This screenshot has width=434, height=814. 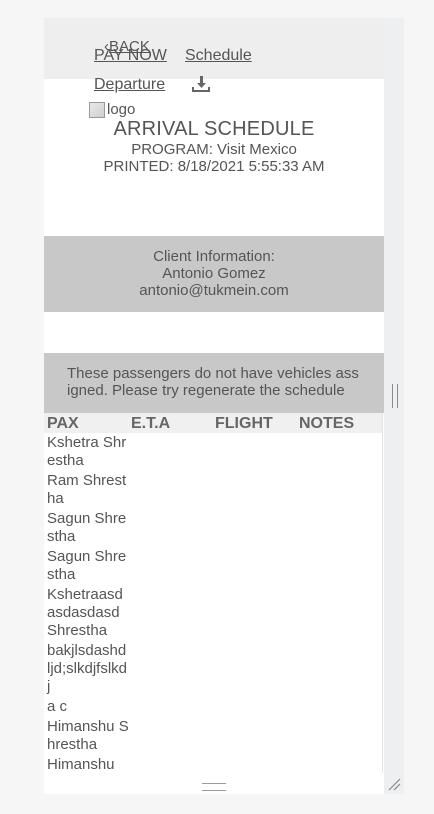 What do you see at coordinates (214, 129) in the screenshot?
I see `page-title: ARRIVAL SCHEDULE` at bounding box center [214, 129].